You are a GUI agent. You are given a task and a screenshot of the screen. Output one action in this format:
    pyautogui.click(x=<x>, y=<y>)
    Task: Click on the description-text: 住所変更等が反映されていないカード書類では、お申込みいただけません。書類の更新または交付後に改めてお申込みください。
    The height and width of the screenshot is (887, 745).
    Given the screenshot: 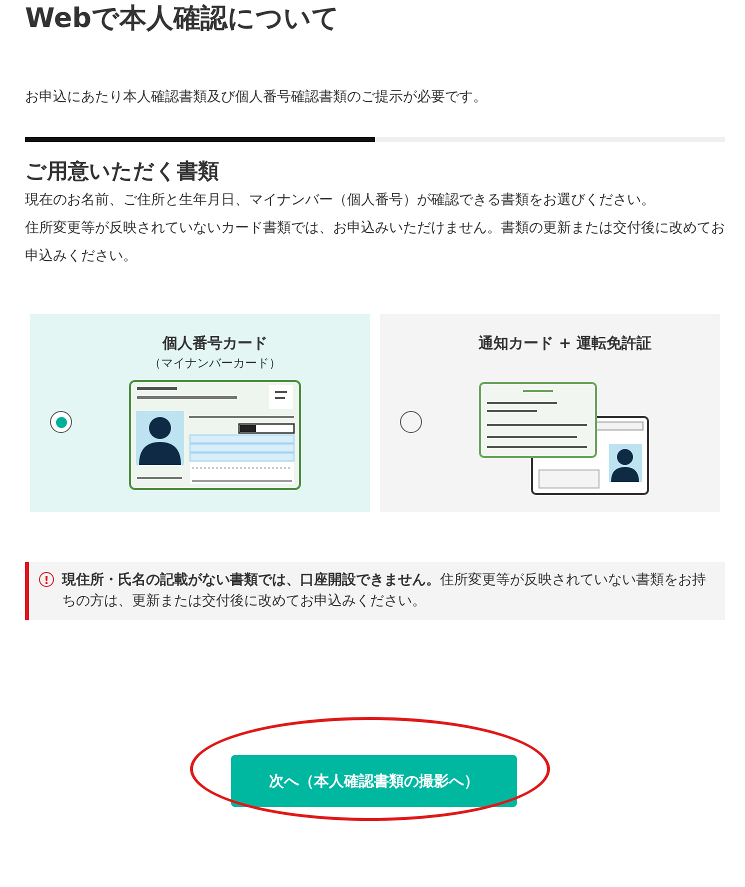 What is the action you would take?
    pyautogui.click(x=375, y=242)
    